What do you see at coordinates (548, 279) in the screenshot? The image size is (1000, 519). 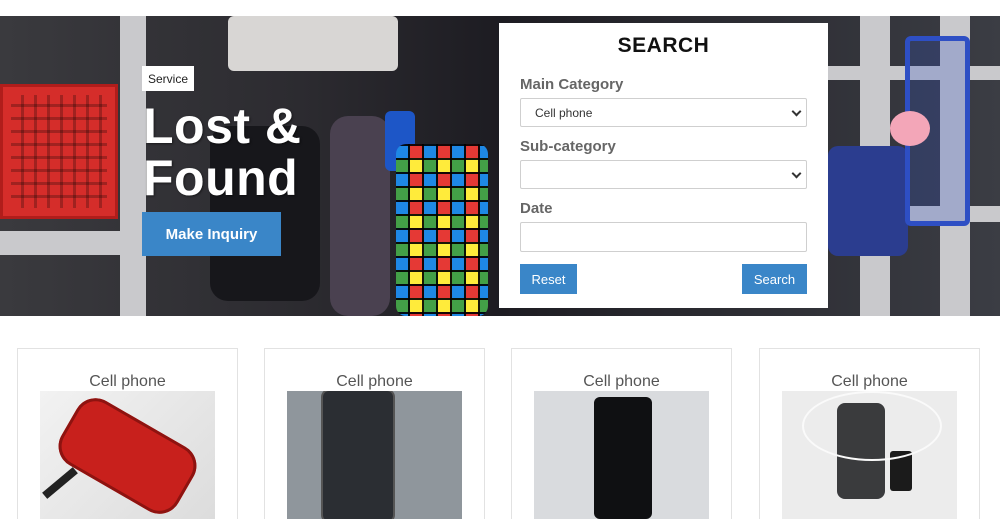 I see `reset-button: Reset` at bounding box center [548, 279].